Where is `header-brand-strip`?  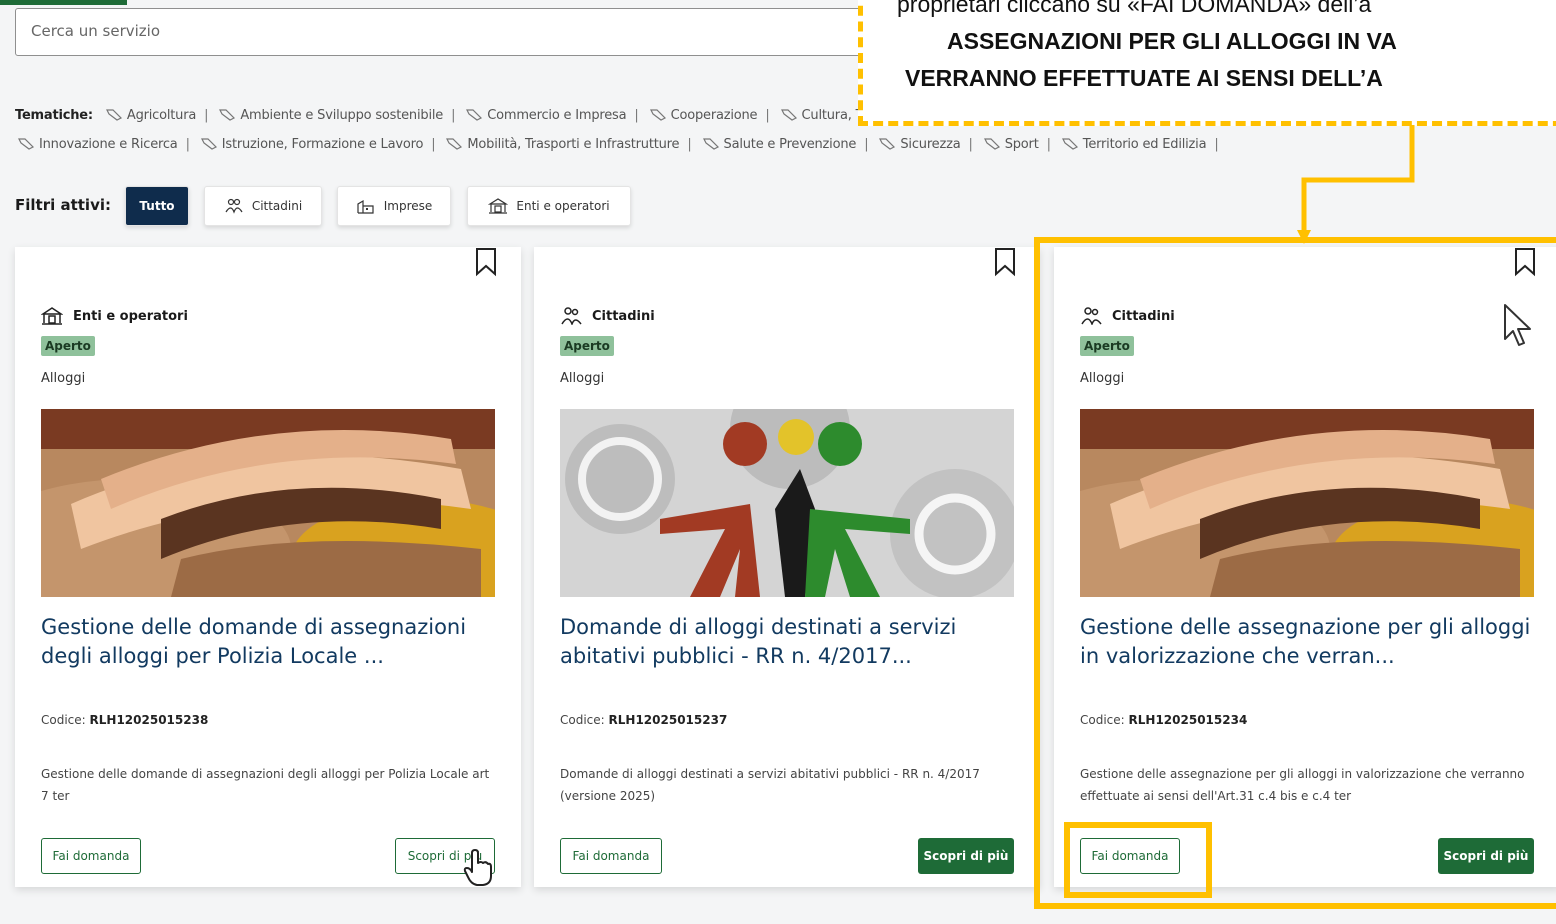
header-brand-strip is located at coordinates (63, 2).